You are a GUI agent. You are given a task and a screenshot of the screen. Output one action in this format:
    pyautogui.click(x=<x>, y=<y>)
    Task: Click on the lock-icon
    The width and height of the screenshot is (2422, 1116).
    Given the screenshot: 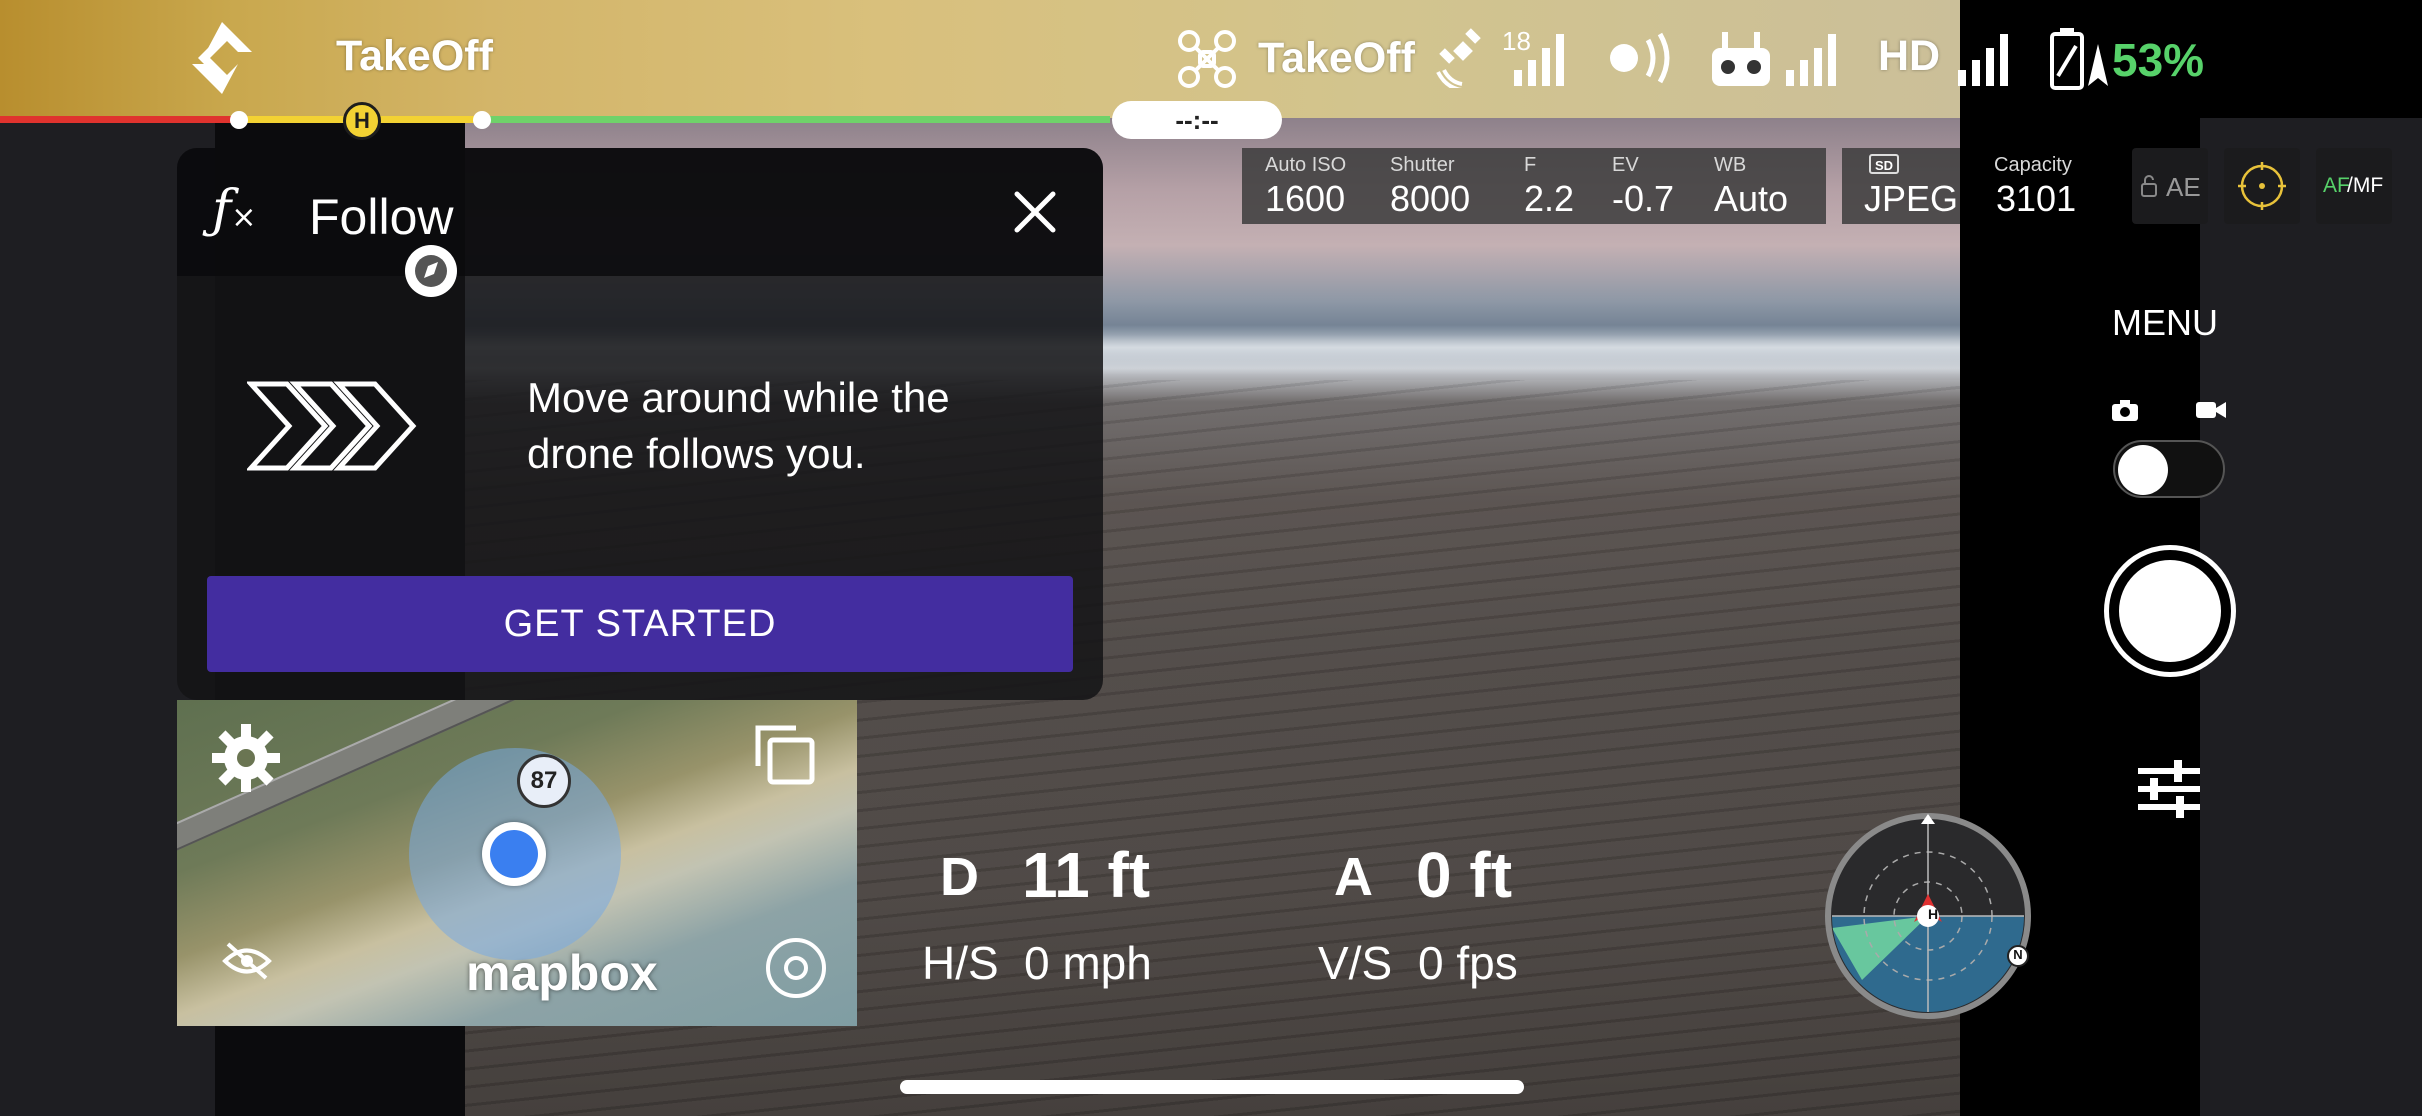 What is the action you would take?
    pyautogui.click(x=2149, y=186)
    